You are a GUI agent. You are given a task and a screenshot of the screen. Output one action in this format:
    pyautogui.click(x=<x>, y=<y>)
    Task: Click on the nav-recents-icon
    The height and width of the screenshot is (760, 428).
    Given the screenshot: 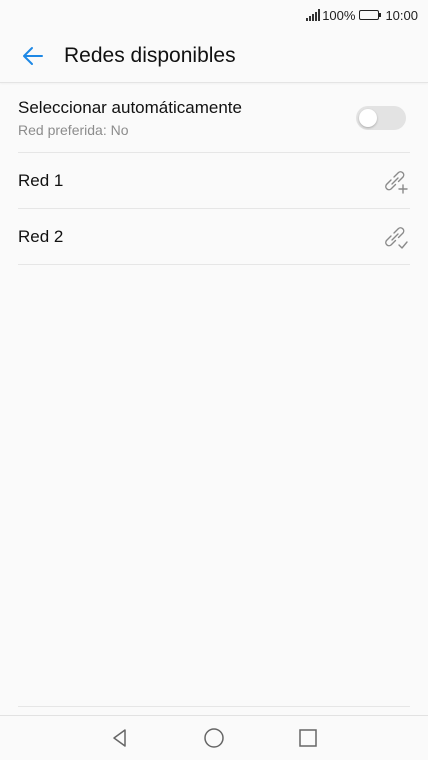 What is the action you would take?
    pyautogui.click(x=308, y=738)
    